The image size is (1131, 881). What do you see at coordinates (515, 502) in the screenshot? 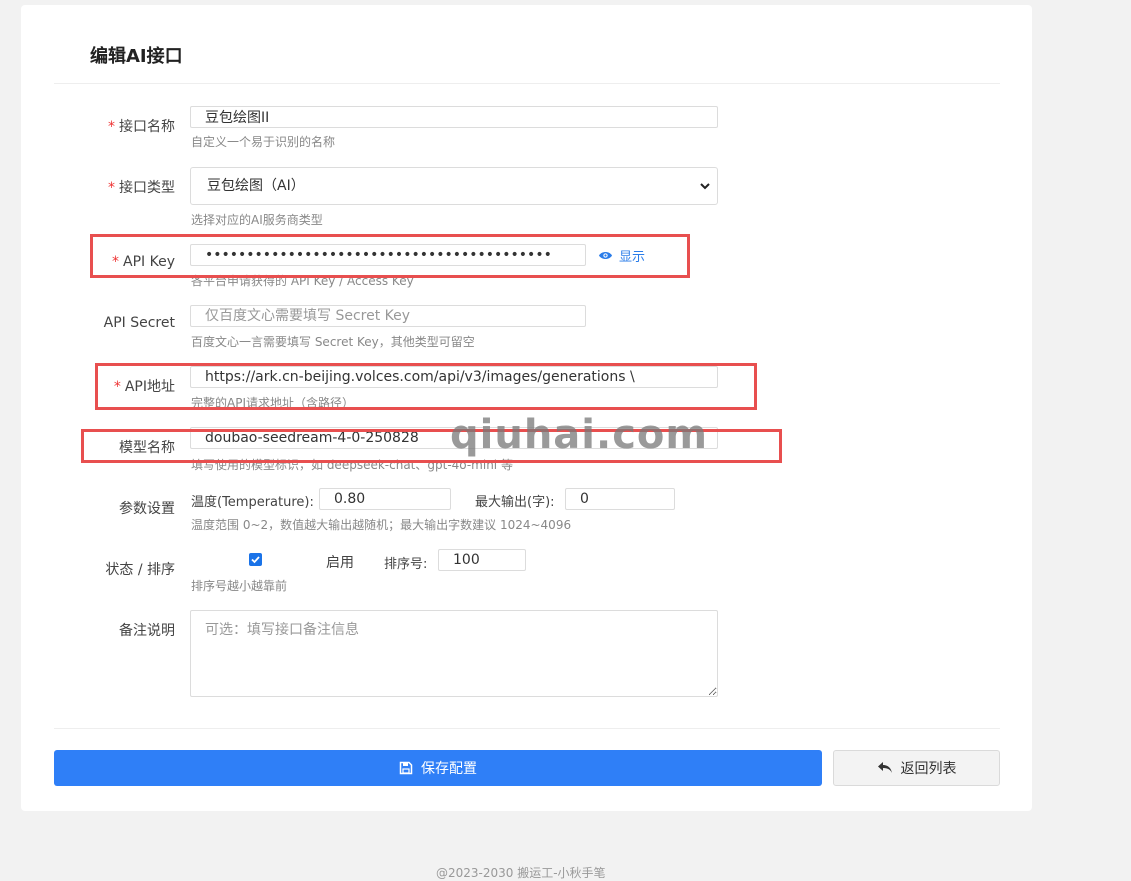
I see `max-output-label: 最大输出(字):` at bounding box center [515, 502].